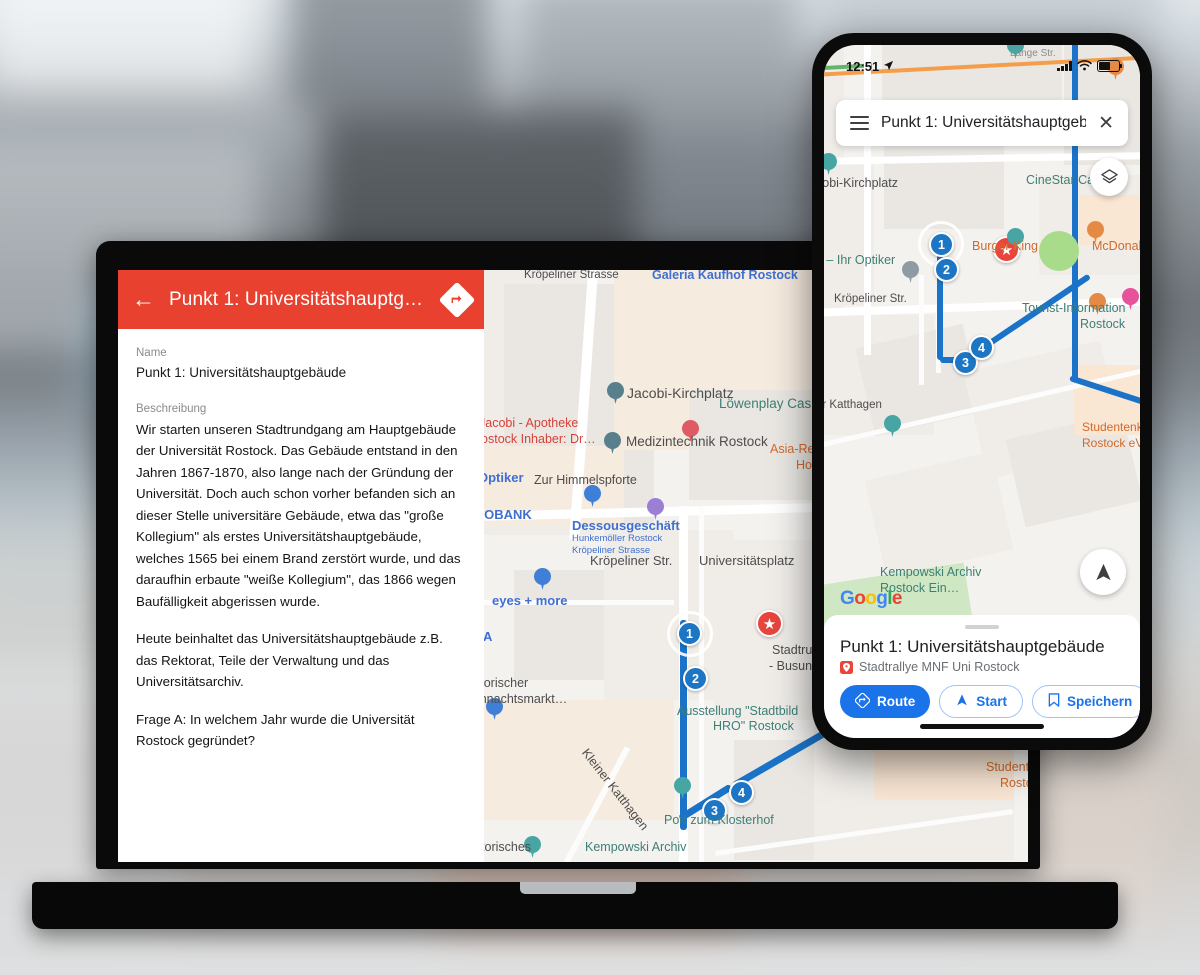 This screenshot has width=1200, height=975. Describe the element at coordinates (982, 726) in the screenshot. I see `home-indicator` at that location.